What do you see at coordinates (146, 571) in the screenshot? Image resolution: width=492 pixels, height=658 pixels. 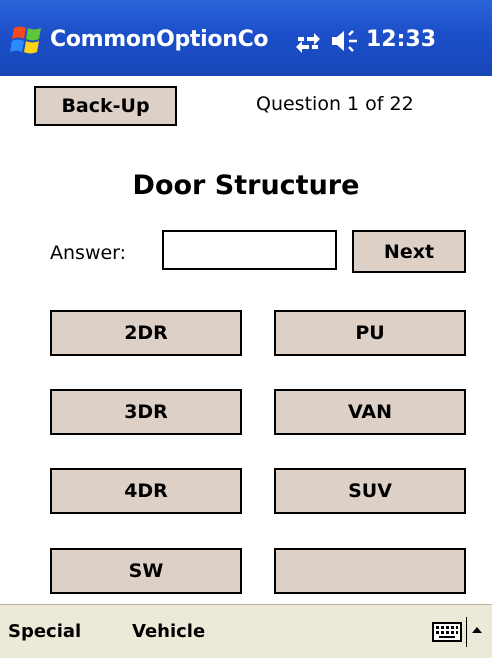 I see `option-button-sw: SW` at bounding box center [146, 571].